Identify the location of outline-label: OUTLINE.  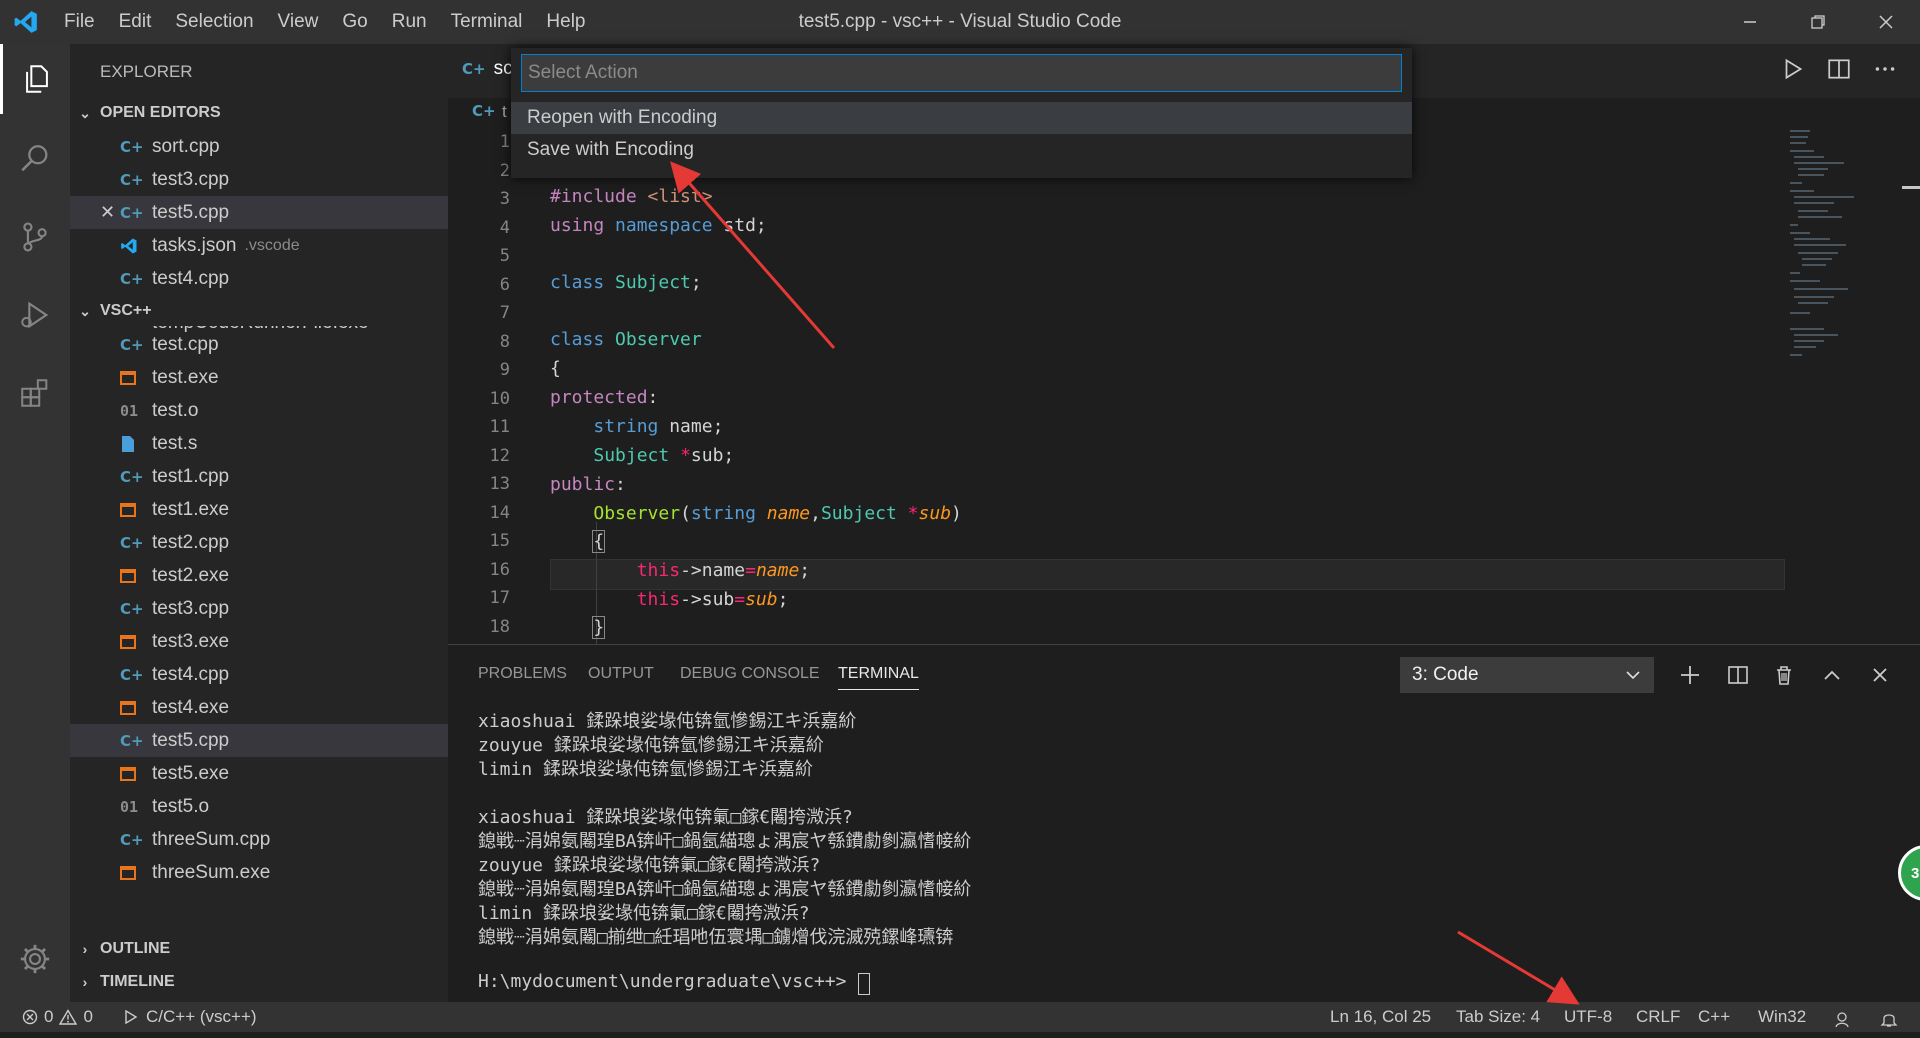
(135, 948).